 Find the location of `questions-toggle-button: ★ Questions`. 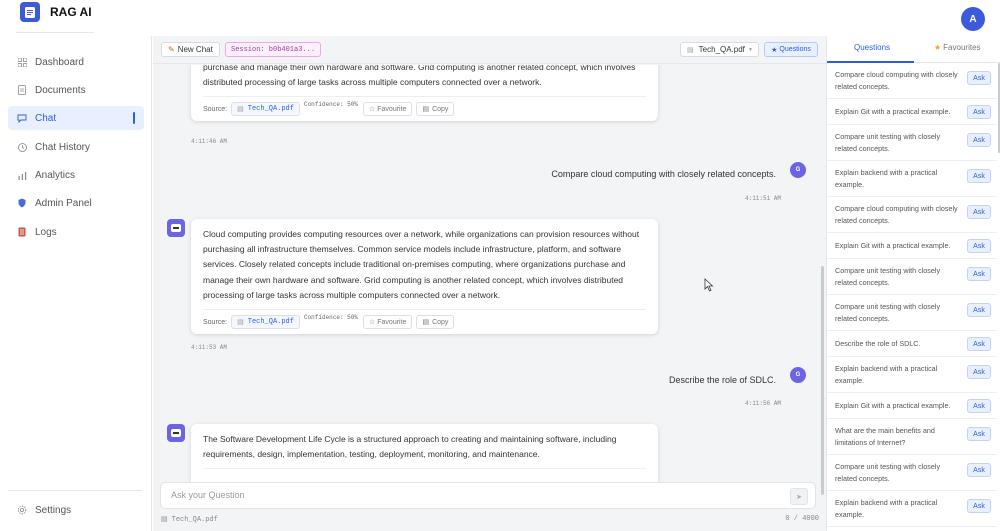

questions-toggle-button: ★ Questions is located at coordinates (791, 49).